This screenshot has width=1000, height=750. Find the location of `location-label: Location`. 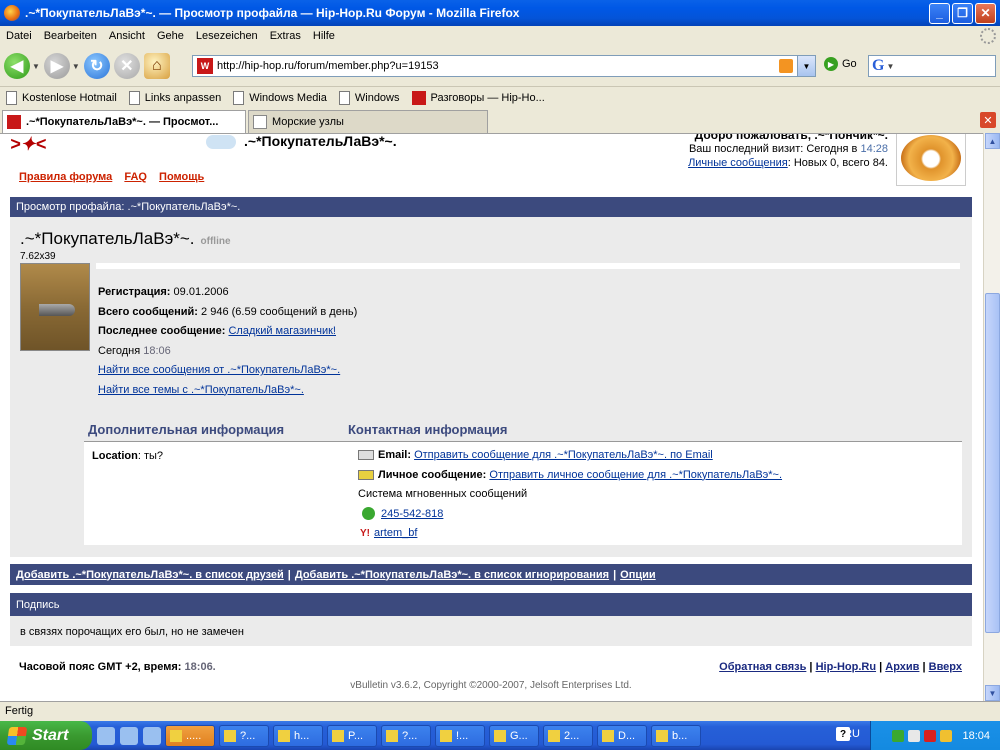

location-label: Location is located at coordinates (115, 456).